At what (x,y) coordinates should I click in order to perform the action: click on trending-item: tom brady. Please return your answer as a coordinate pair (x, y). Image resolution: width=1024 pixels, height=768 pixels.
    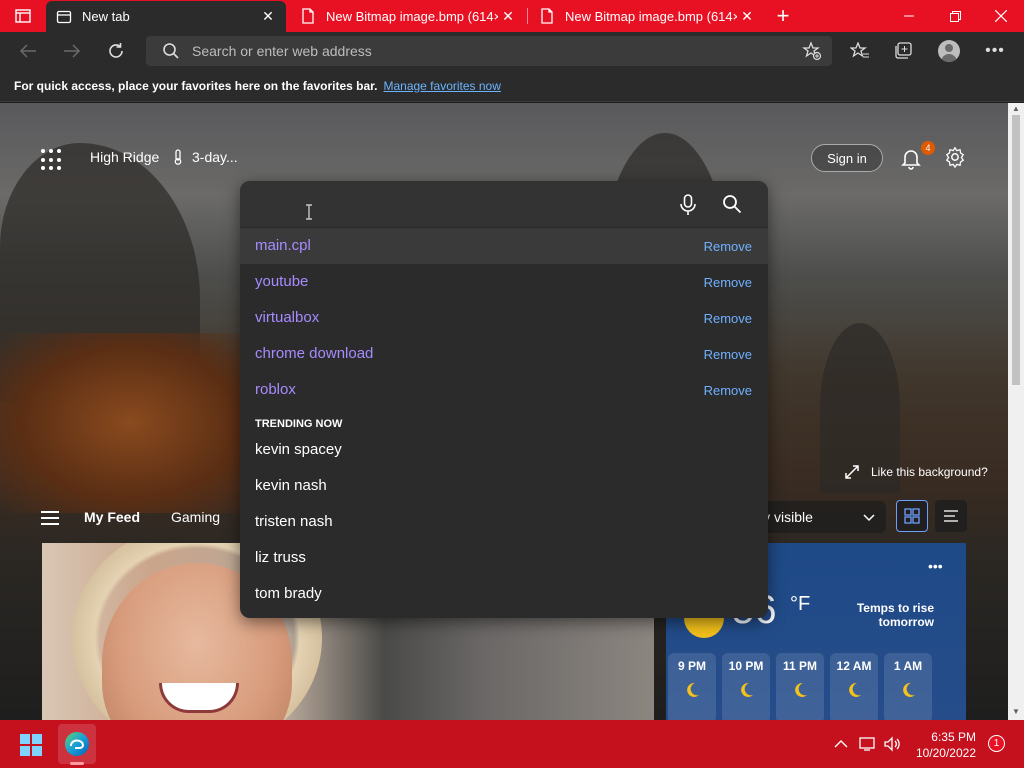
    Looking at the image, I should click on (288, 593).